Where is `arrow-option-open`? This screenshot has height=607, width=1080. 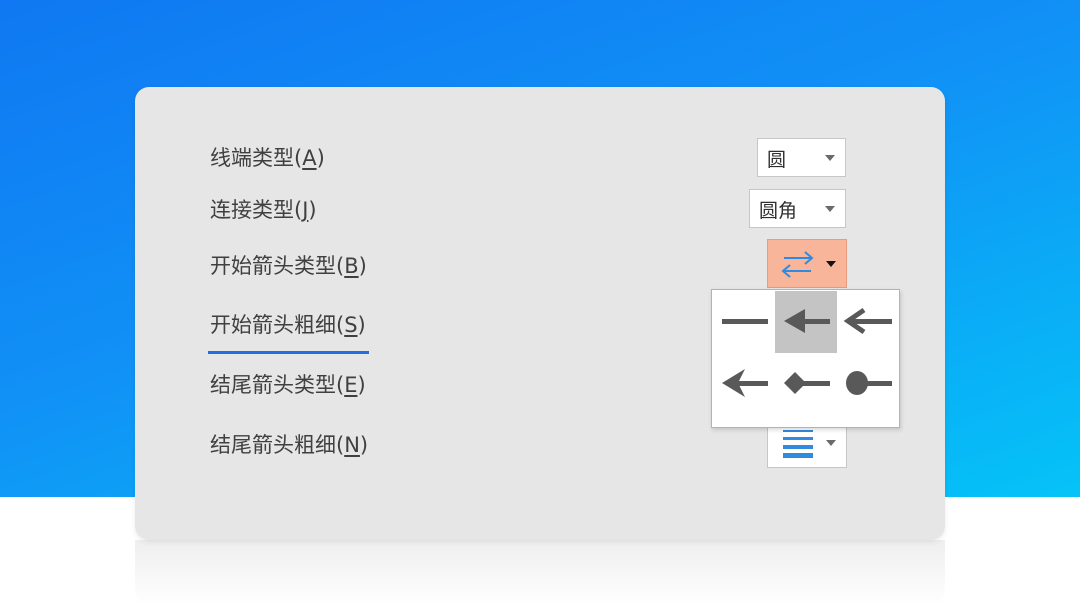
arrow-option-open is located at coordinates (868, 322).